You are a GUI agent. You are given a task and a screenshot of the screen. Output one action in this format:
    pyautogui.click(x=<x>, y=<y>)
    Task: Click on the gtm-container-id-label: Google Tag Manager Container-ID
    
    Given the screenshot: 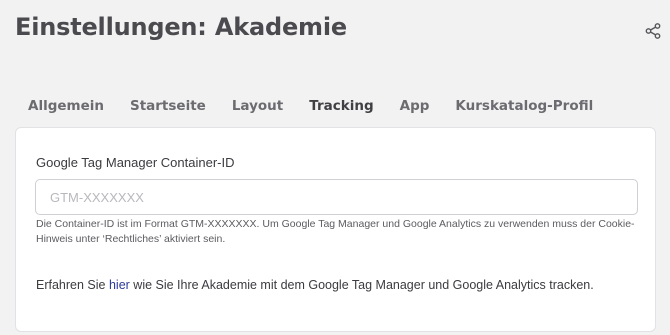 What is the action you would take?
    pyautogui.click(x=135, y=162)
    